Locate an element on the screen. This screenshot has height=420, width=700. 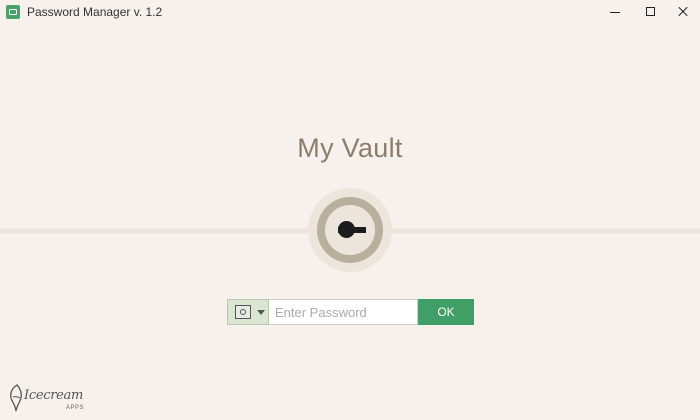
lock-inner is located at coordinates (350, 230).